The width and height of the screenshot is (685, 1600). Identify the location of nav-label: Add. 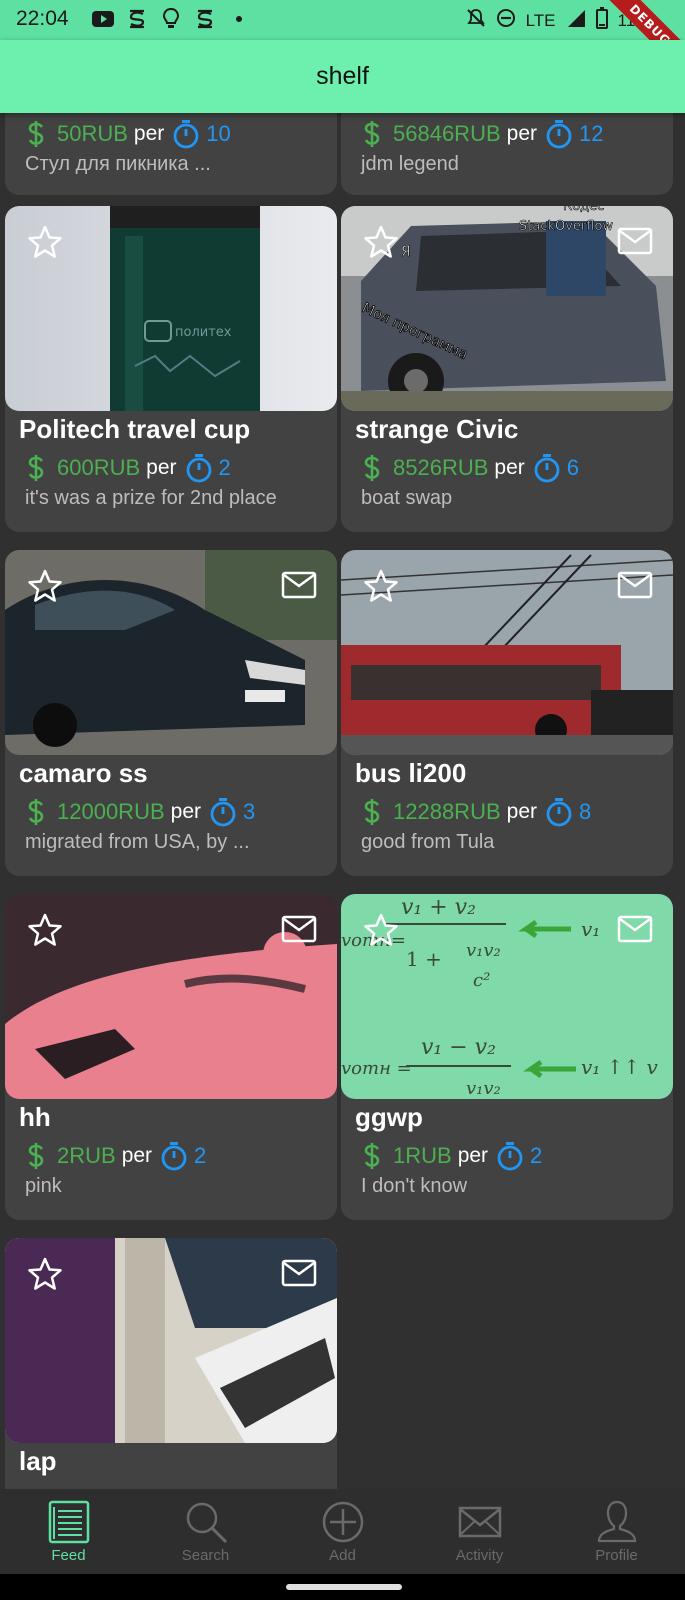
(342, 1555).